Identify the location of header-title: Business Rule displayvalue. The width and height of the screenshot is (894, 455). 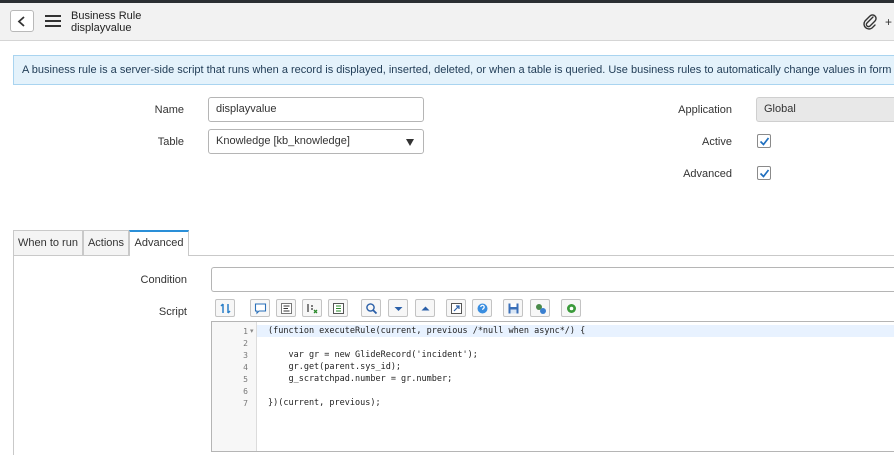
(106, 22).